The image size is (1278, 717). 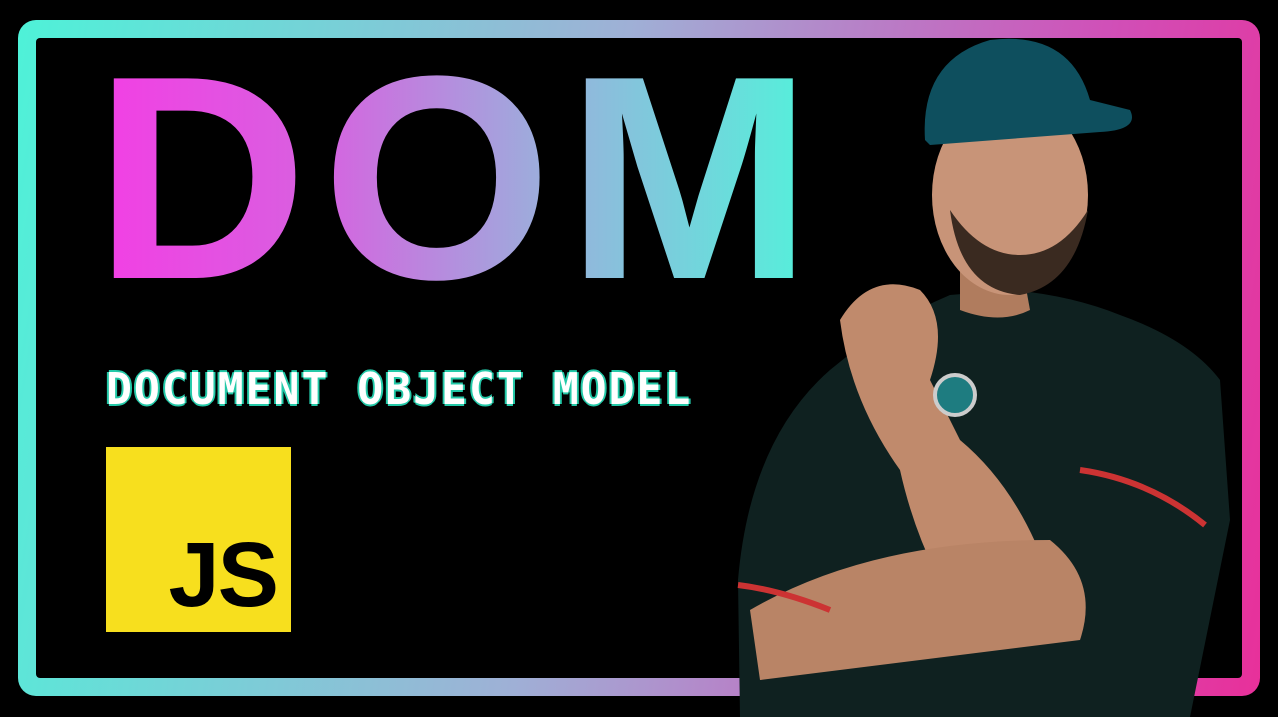 What do you see at coordinates (399, 389) in the screenshot?
I see `subtitle: DOCUMENT OBJECT MODEL` at bounding box center [399, 389].